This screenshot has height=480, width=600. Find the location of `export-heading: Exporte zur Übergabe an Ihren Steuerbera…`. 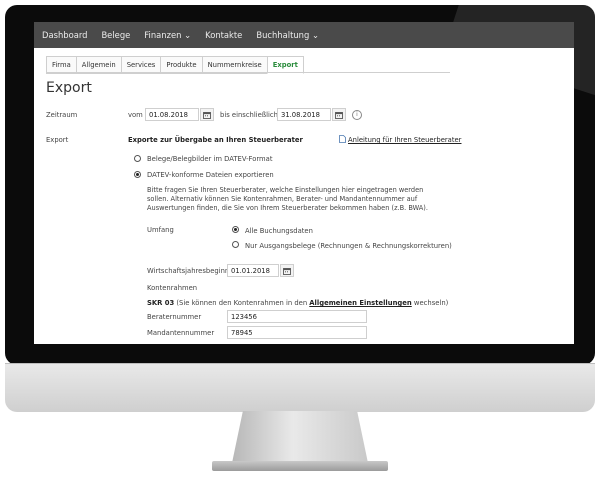

export-heading: Exporte zur Übergabe an Ihren Steuerbera… is located at coordinates (215, 140).